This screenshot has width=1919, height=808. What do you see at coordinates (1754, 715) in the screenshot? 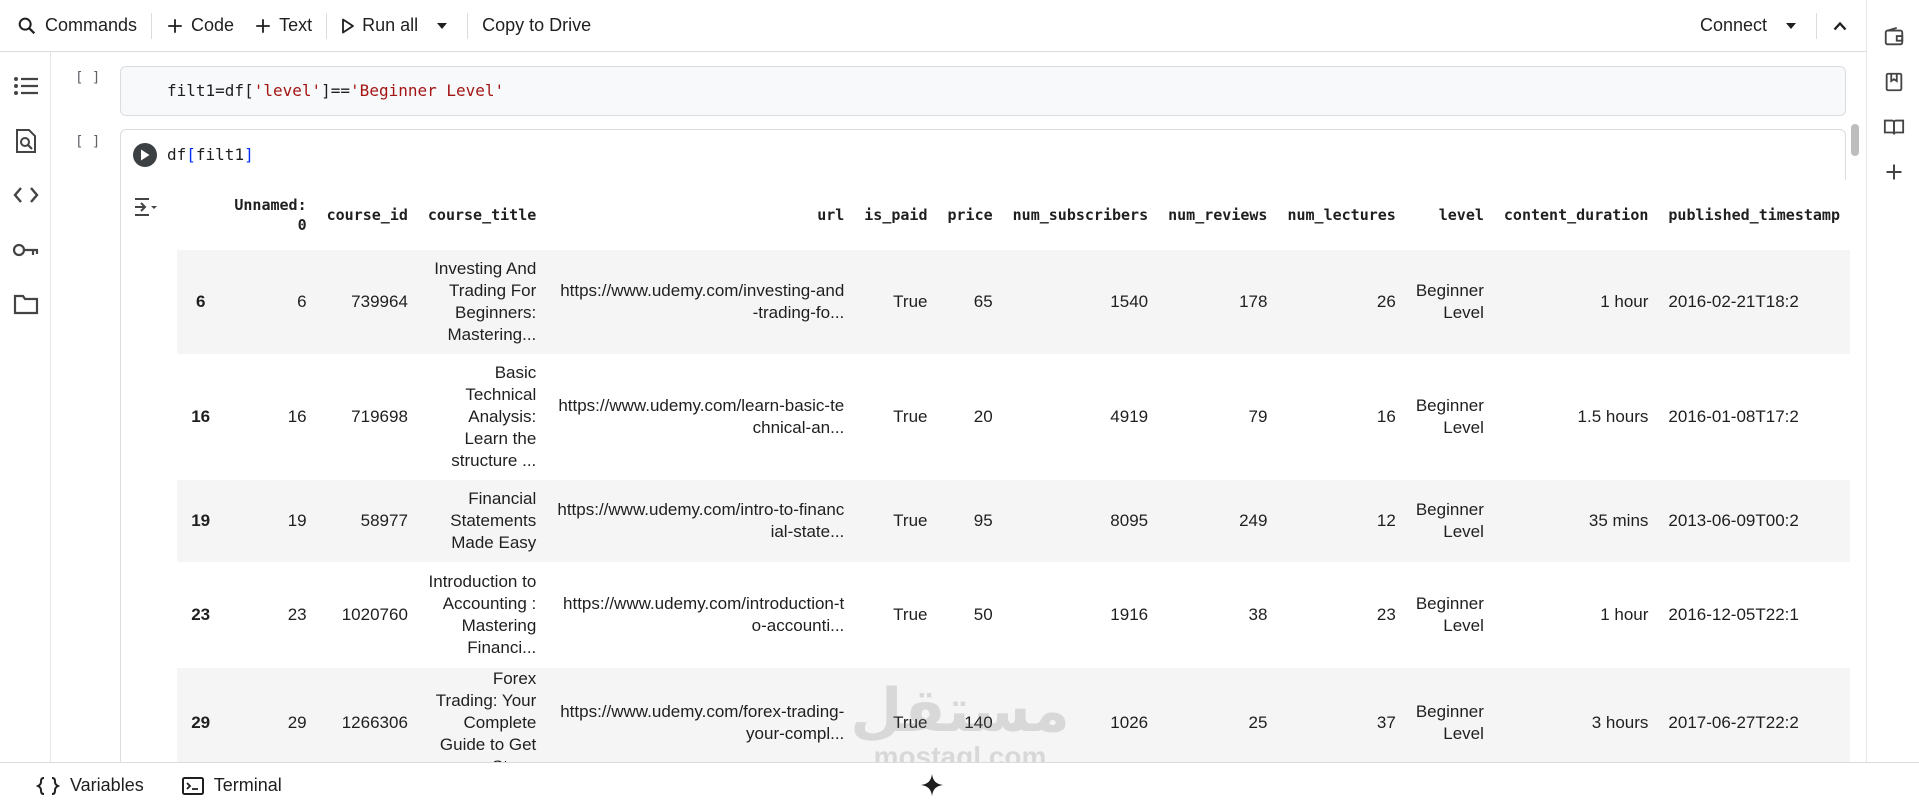
I see `table-cell: 2017-06-27T22:2` at bounding box center [1754, 715].